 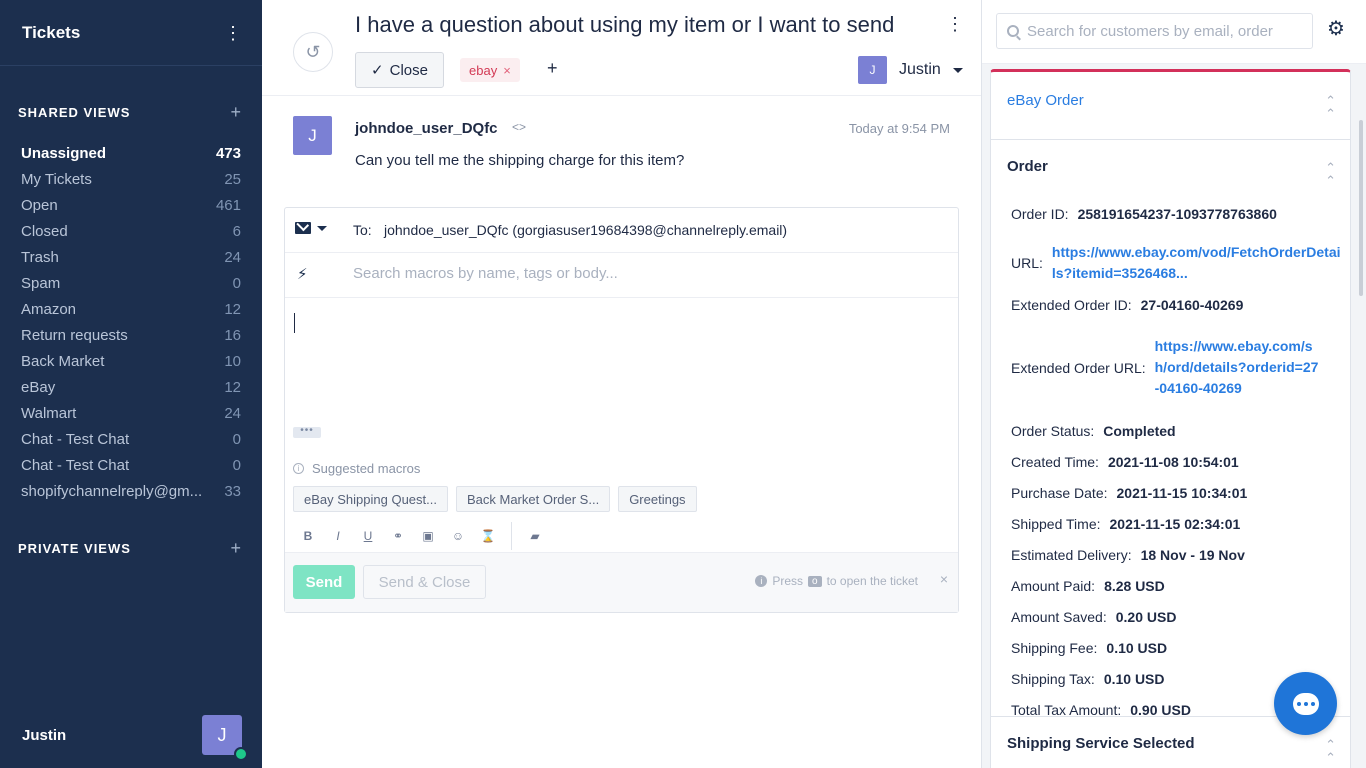 I want to click on show-more-icon: •••, so click(x=307, y=432).